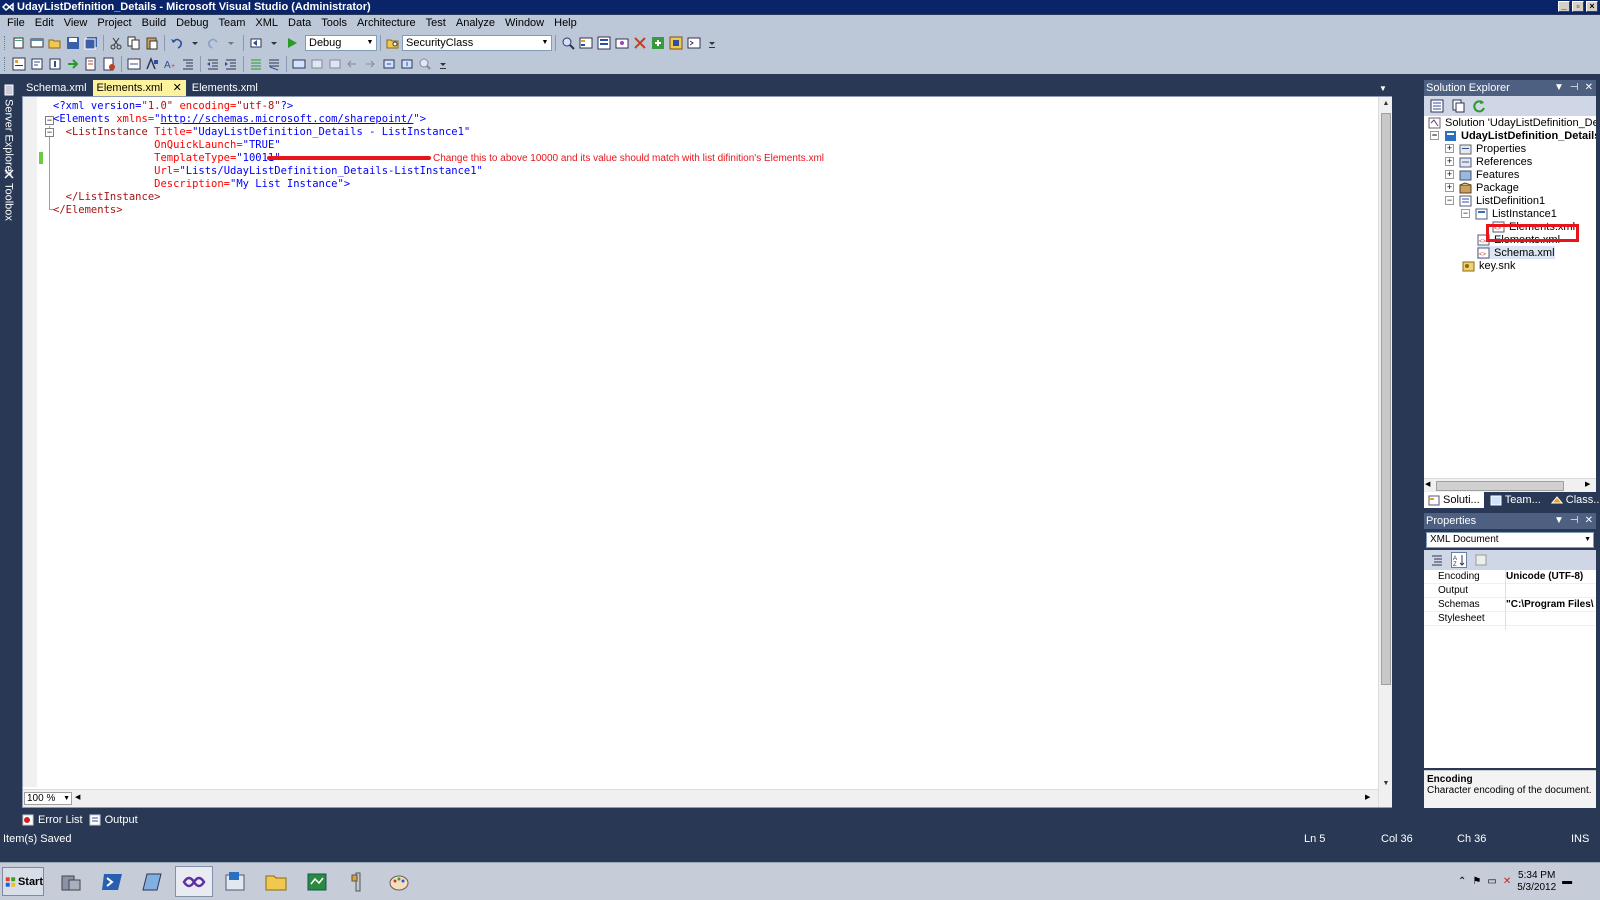 This screenshot has height=900, width=1600. I want to click on redo-dropdown-icon, so click(231, 43).